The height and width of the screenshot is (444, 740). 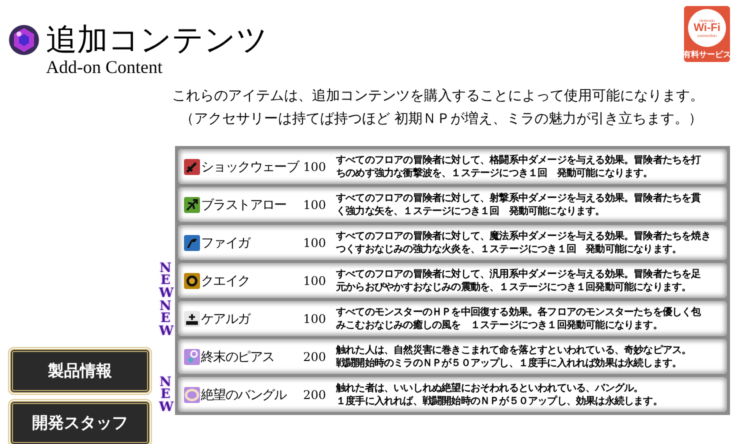 What do you see at coordinates (243, 395) in the screenshot?
I see `item-name: 絶望のバングル` at bounding box center [243, 395].